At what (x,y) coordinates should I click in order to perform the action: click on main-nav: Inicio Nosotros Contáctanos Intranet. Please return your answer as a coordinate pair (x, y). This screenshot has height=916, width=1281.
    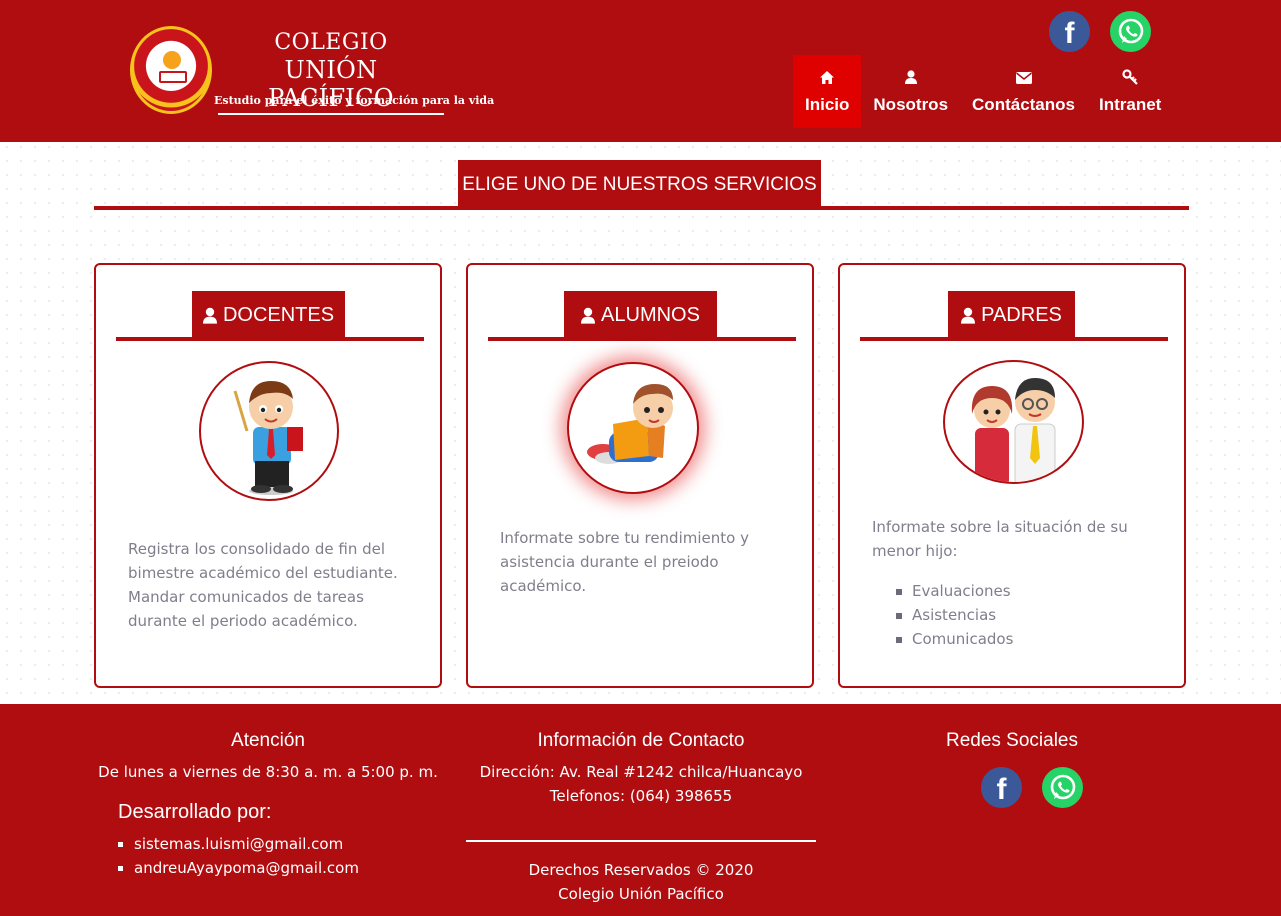
    Looking at the image, I should click on (983, 91).